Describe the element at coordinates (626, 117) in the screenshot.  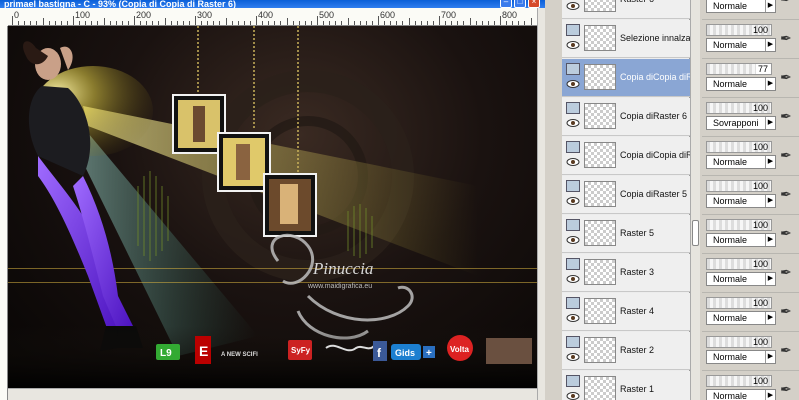
I see `layer-row: Copia diRaster 6` at that location.